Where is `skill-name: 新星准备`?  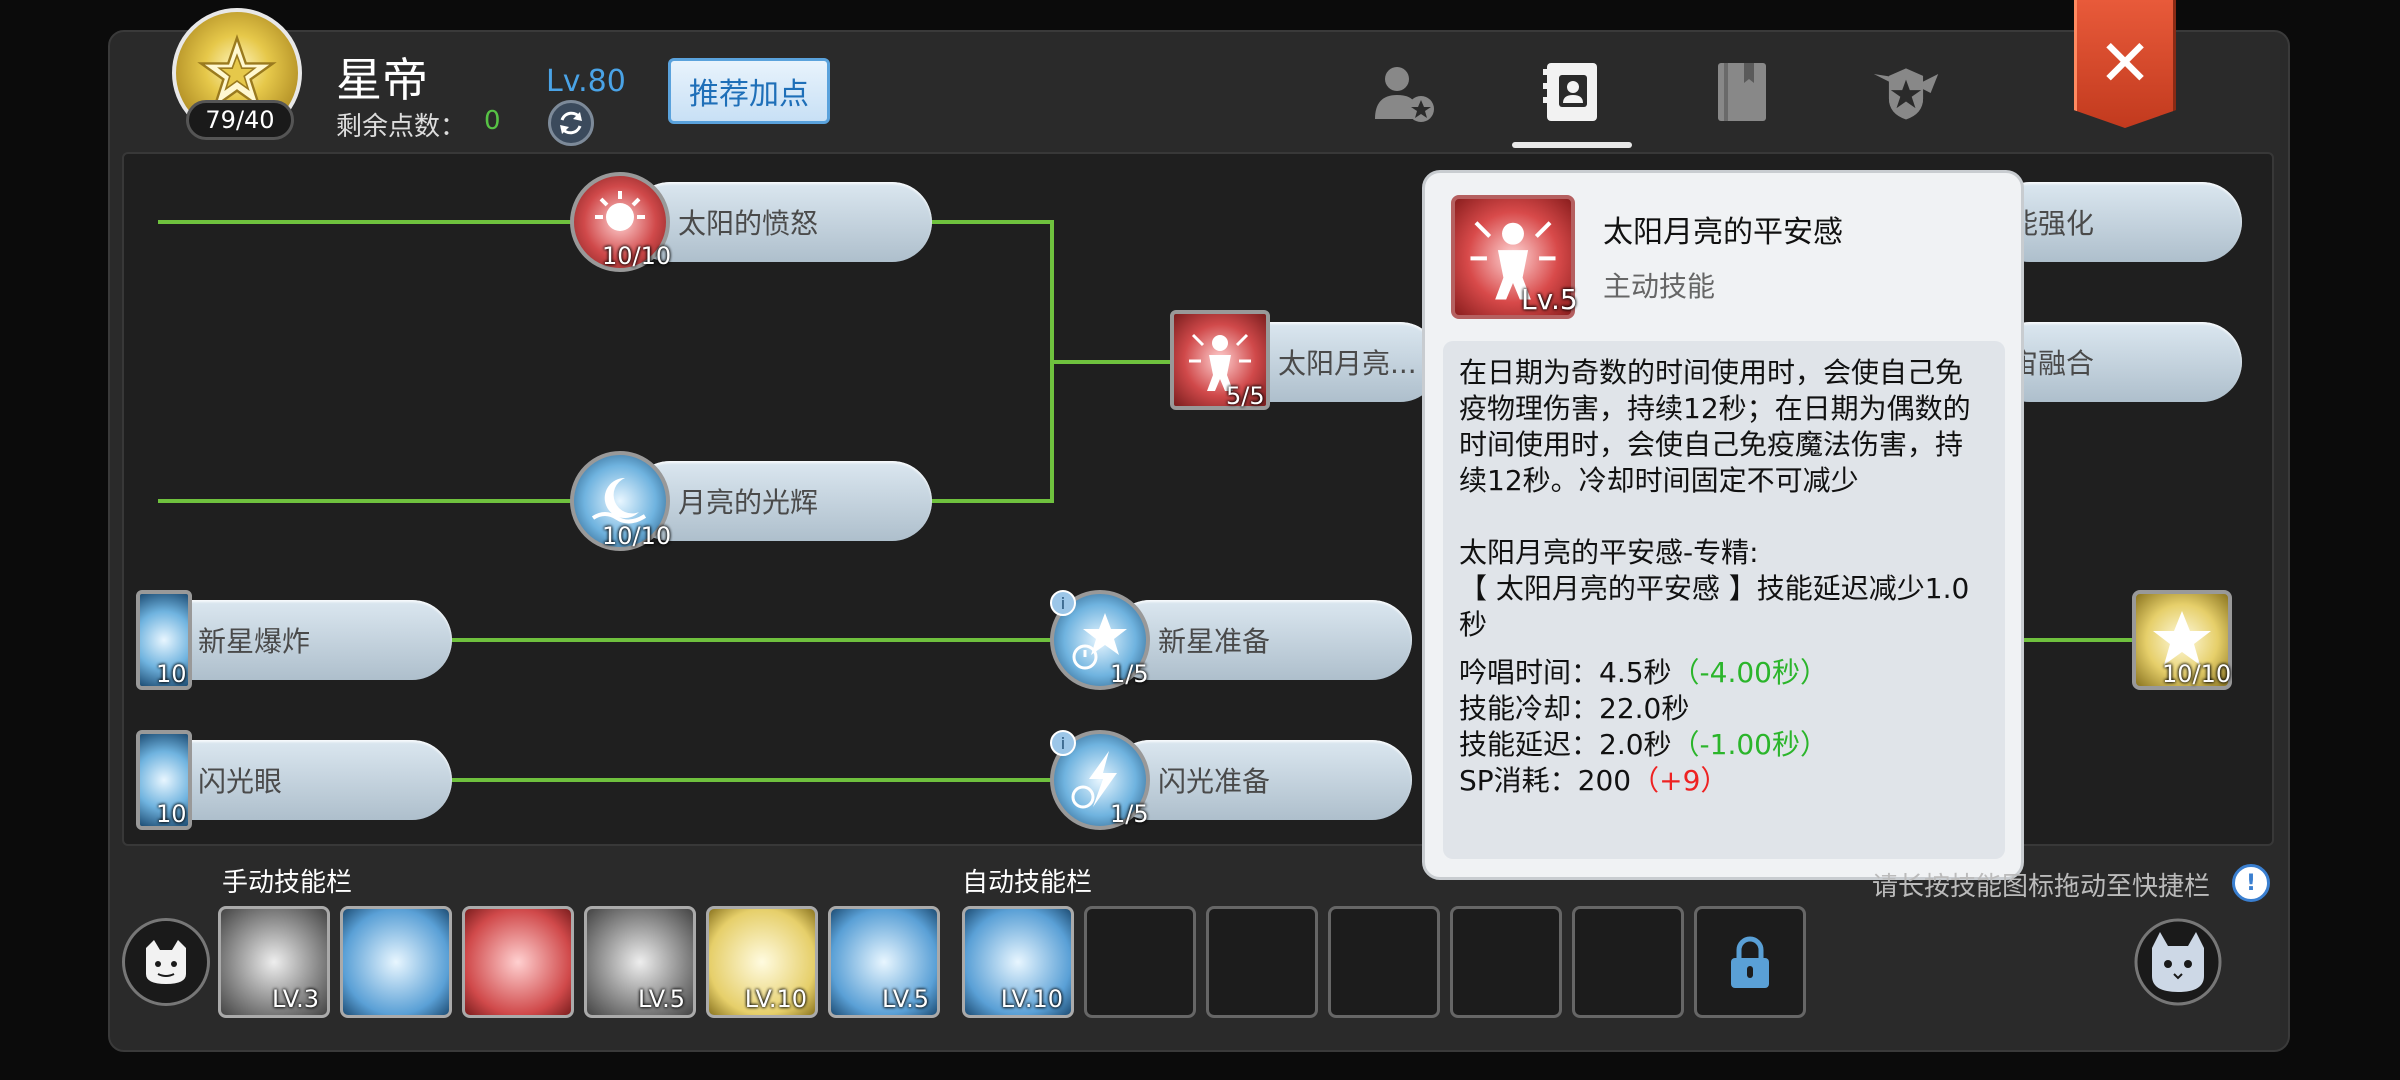 skill-name: 新星准备 is located at coordinates (1214, 641).